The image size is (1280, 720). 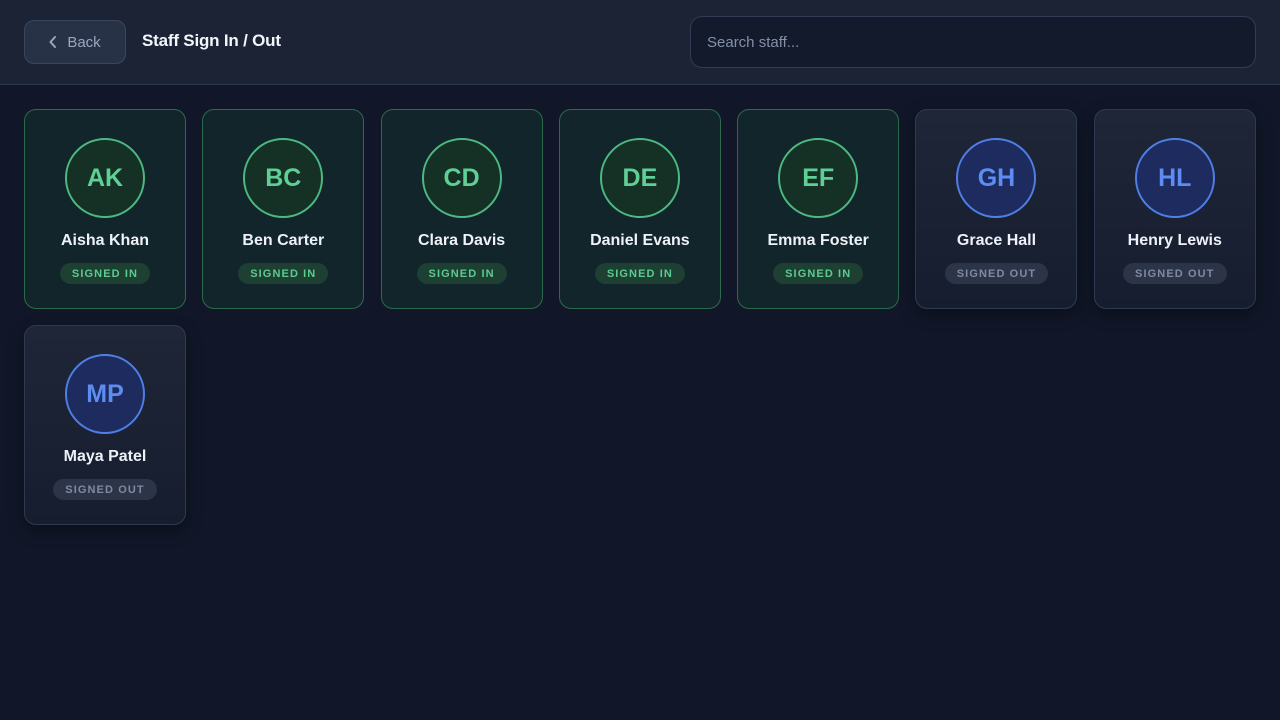 What do you see at coordinates (996, 178) in the screenshot?
I see `avatar: GH` at bounding box center [996, 178].